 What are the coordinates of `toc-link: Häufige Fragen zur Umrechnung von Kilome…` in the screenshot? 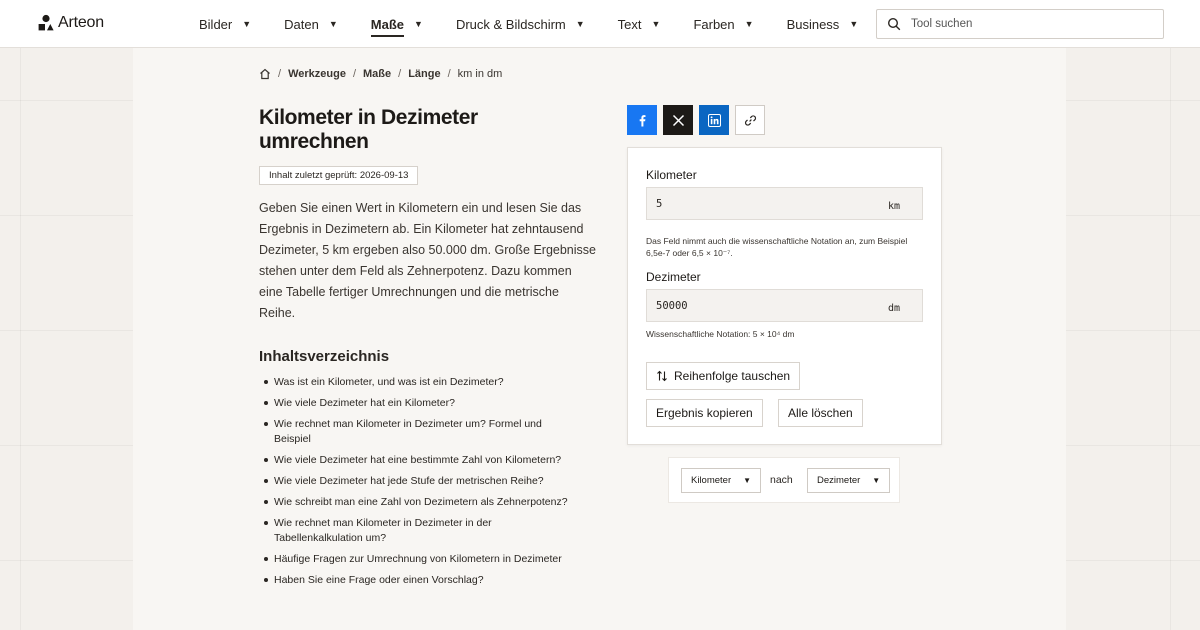 It's located at (418, 559).